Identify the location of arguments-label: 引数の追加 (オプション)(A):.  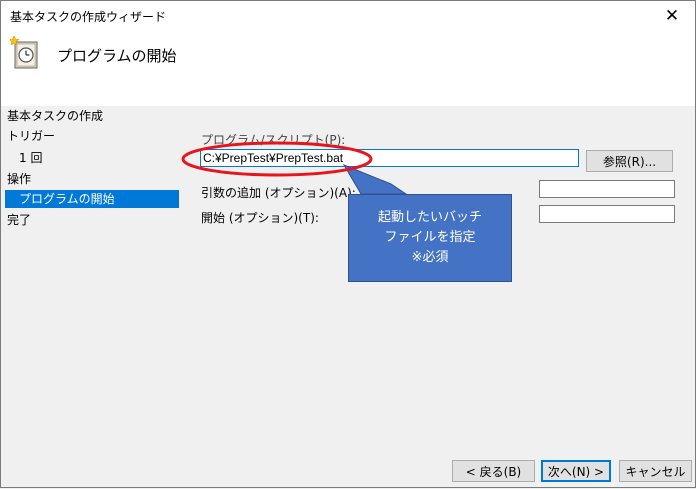
(278, 193).